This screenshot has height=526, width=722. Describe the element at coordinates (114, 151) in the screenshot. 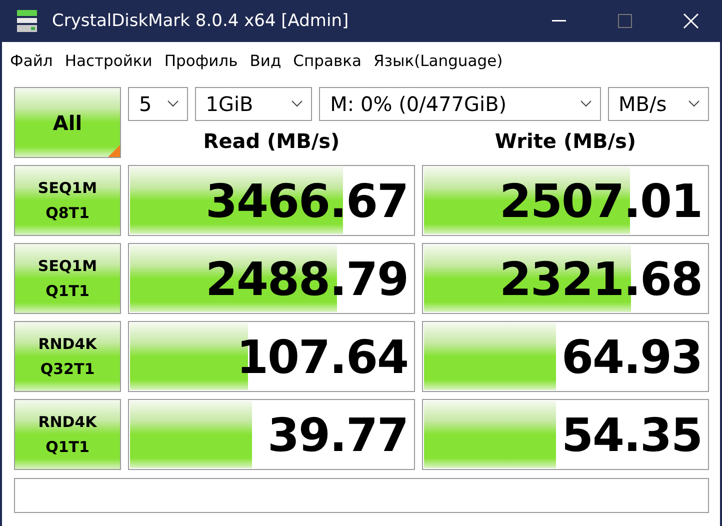

I see `corner-triangle-icon` at that location.